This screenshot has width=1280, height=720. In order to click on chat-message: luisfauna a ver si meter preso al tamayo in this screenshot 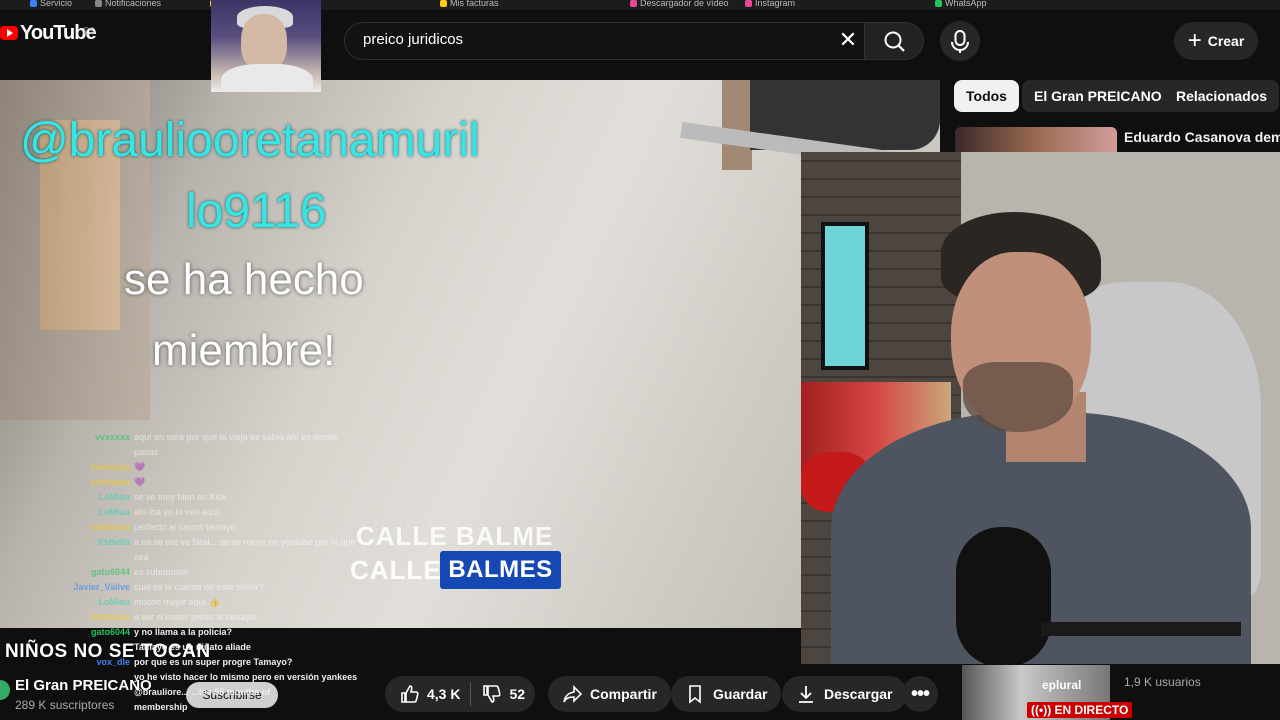, I will do `click(147, 617)`.